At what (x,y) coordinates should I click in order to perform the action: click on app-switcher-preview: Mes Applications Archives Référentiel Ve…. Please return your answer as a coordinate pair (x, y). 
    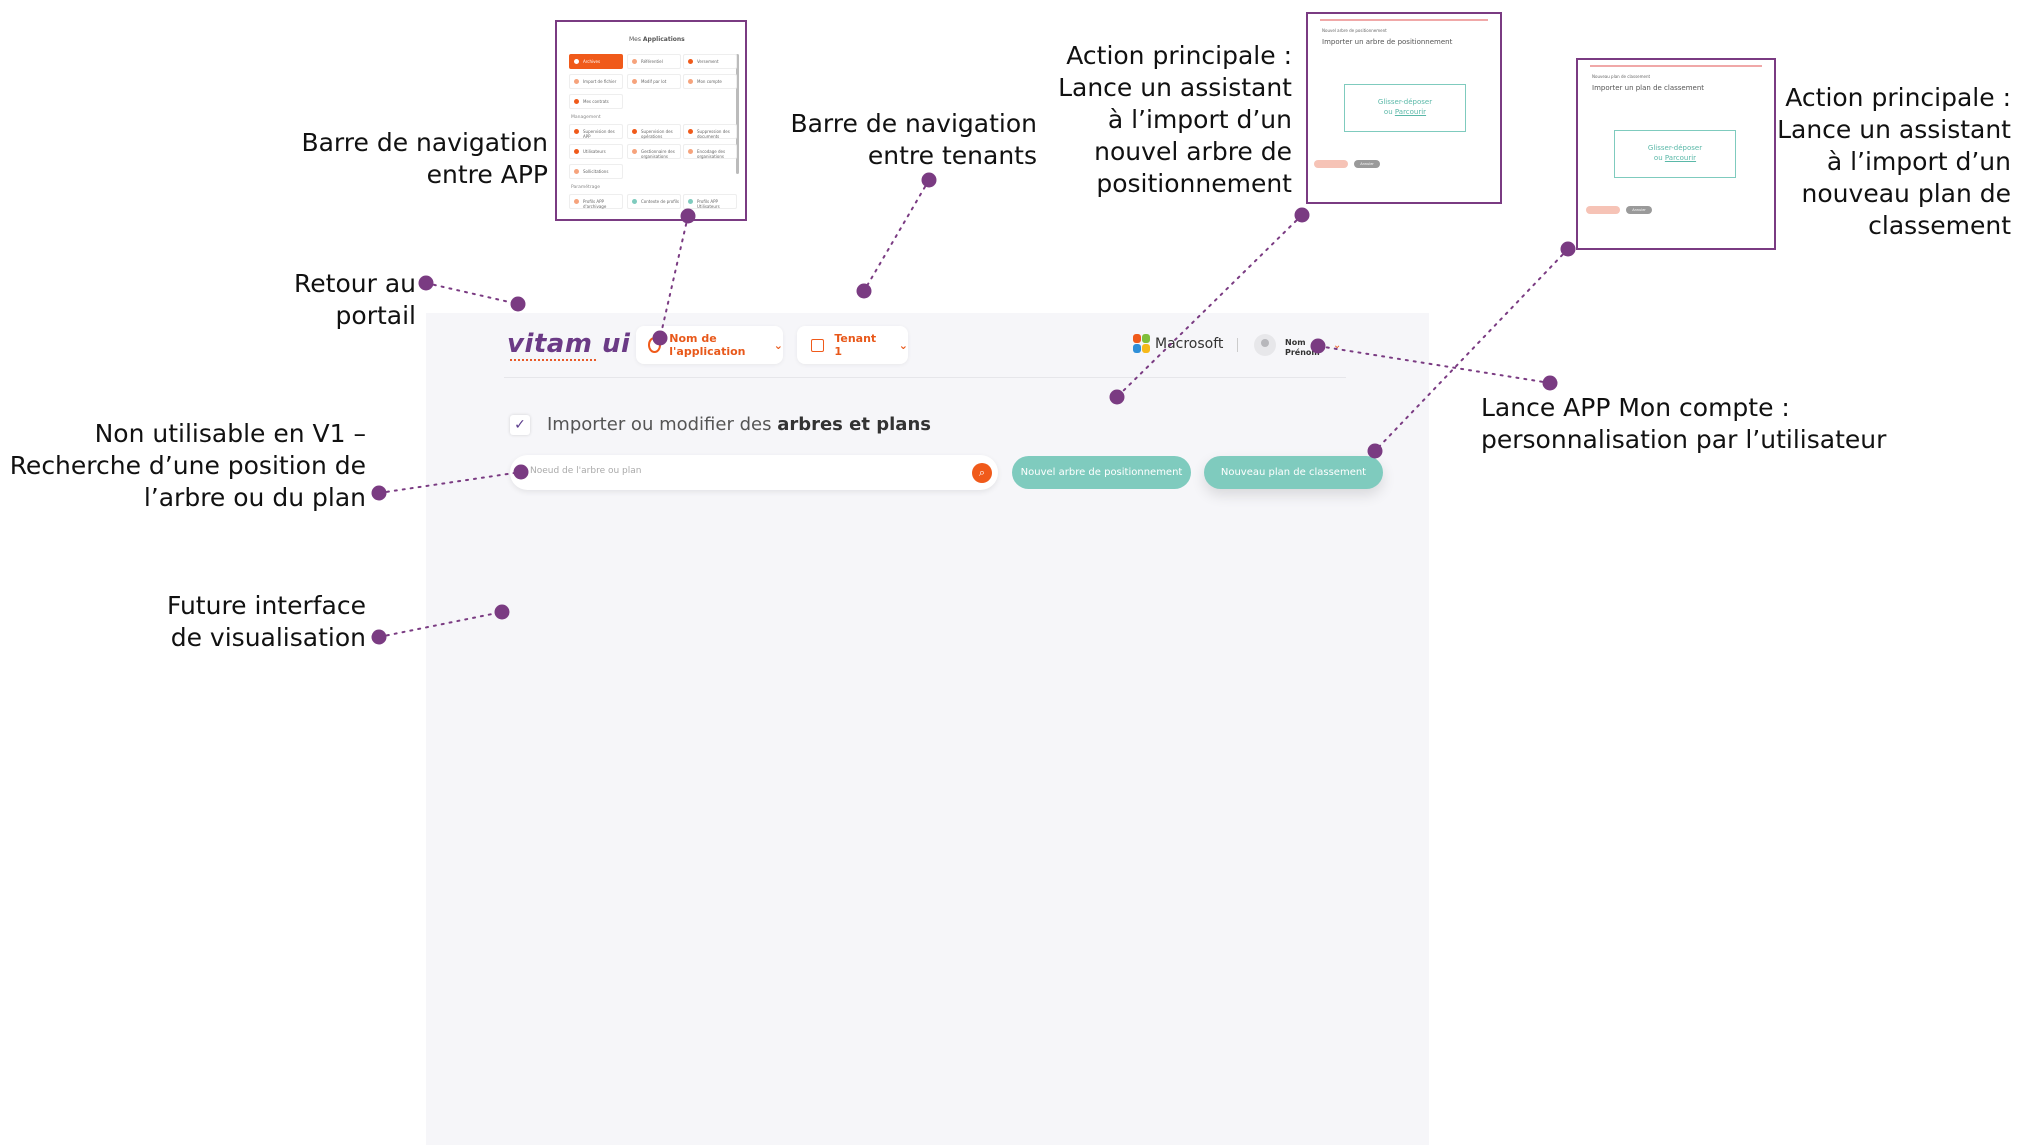
    Looking at the image, I should click on (651, 120).